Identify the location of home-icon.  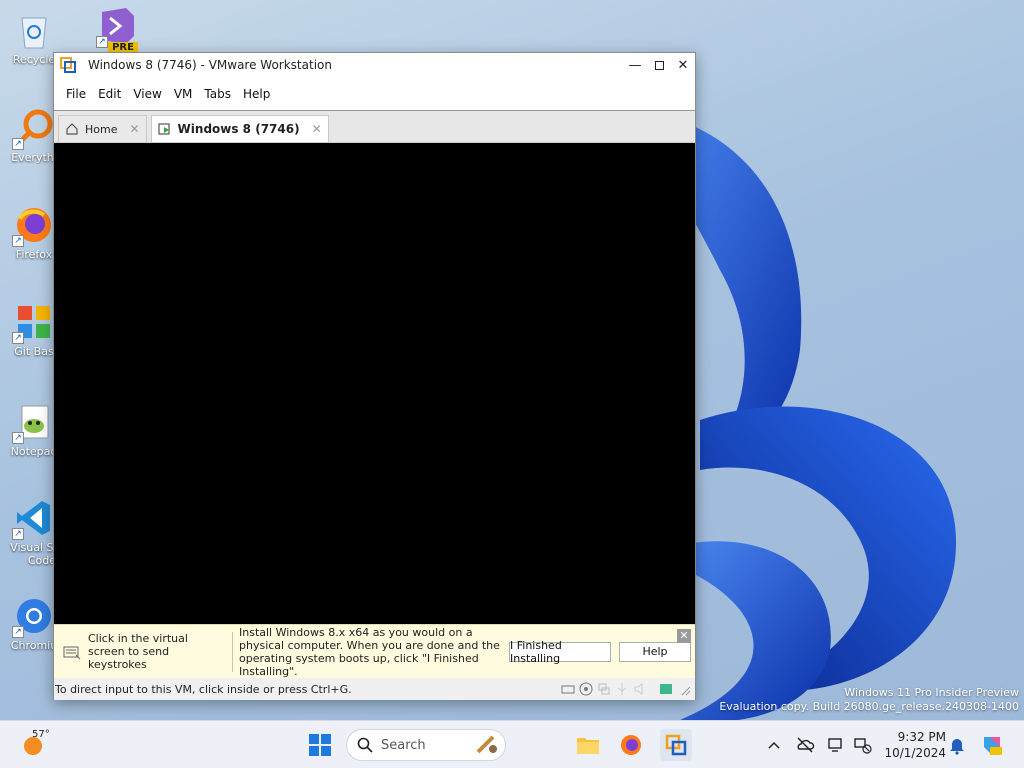
(72, 129).